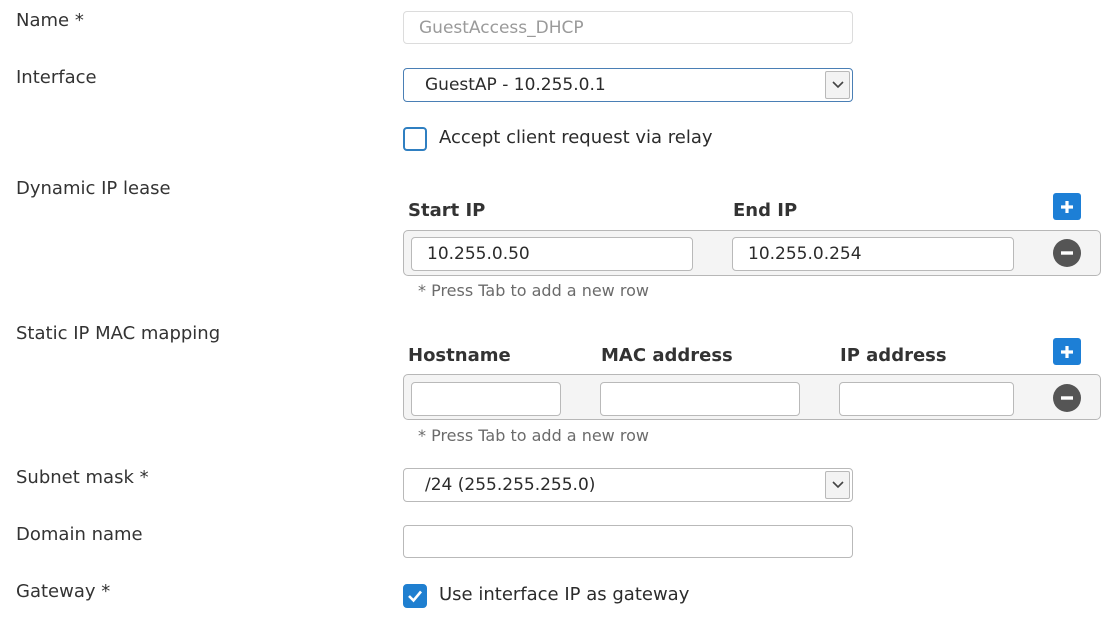  I want to click on relay-checkbox-label: Accept client request via relay, so click(576, 137).